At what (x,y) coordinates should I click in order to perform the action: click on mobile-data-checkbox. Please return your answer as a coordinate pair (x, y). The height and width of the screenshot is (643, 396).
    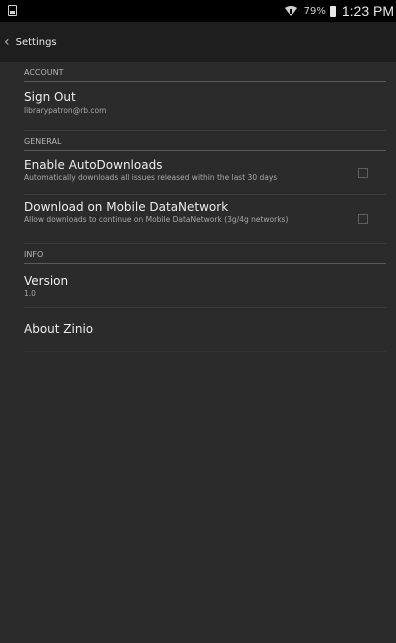
    Looking at the image, I should click on (363, 219).